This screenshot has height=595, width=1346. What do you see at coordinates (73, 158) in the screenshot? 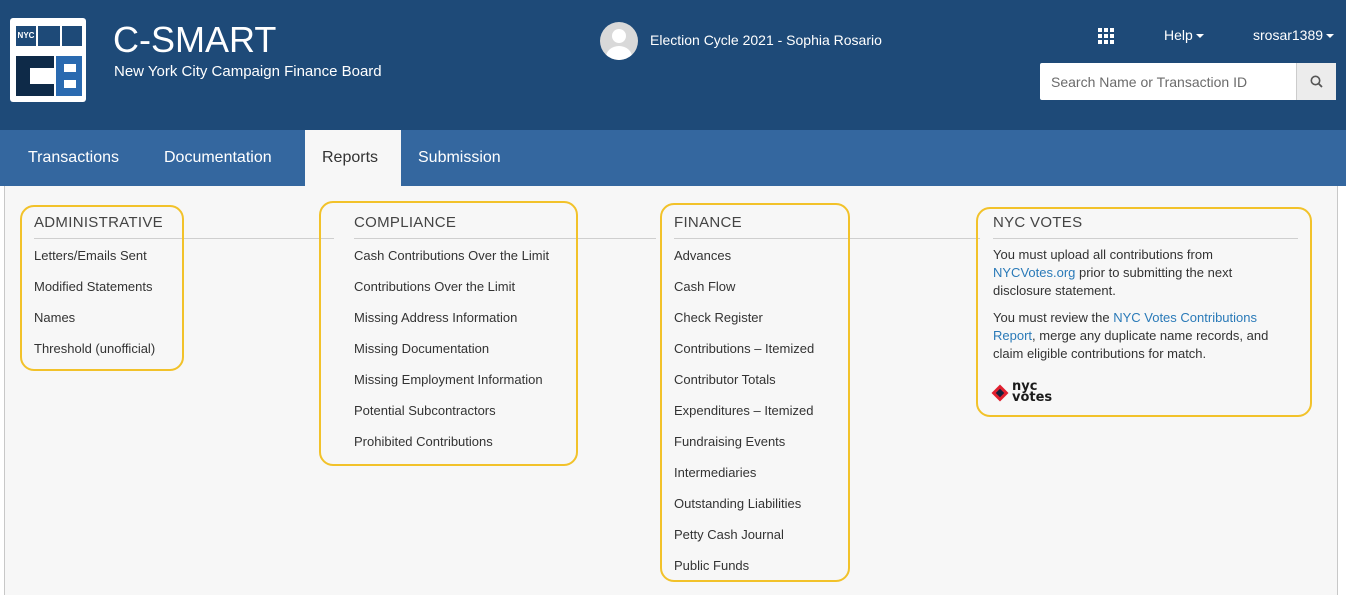
I see `tab-transactions: Transactions` at bounding box center [73, 158].